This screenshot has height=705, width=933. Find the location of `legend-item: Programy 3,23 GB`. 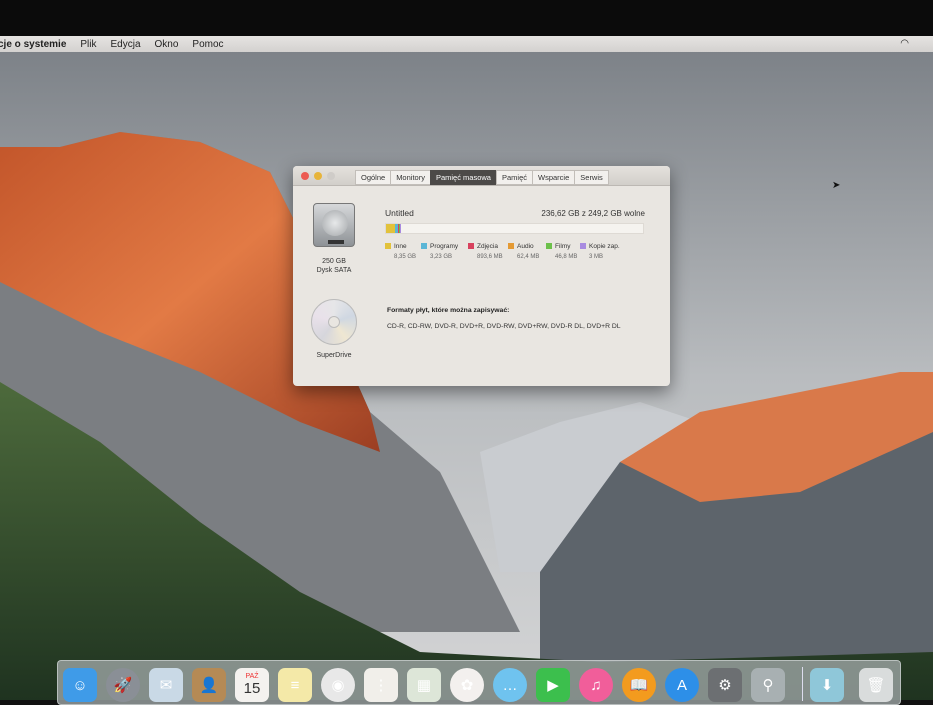

legend-item: Programy 3,23 GB is located at coordinates (439, 251).